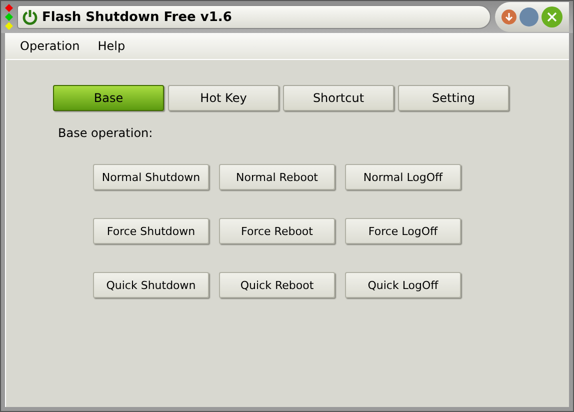 This screenshot has width=574, height=412. I want to click on section-label: Base operation:, so click(106, 133).